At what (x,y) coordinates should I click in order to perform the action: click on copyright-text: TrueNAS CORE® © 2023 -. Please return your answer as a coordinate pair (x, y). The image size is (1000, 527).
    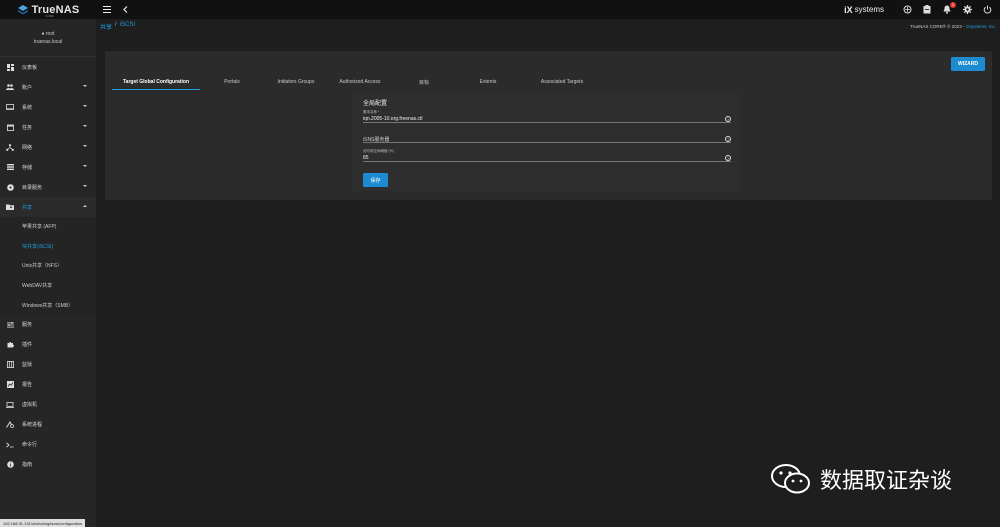
    Looking at the image, I should click on (938, 26).